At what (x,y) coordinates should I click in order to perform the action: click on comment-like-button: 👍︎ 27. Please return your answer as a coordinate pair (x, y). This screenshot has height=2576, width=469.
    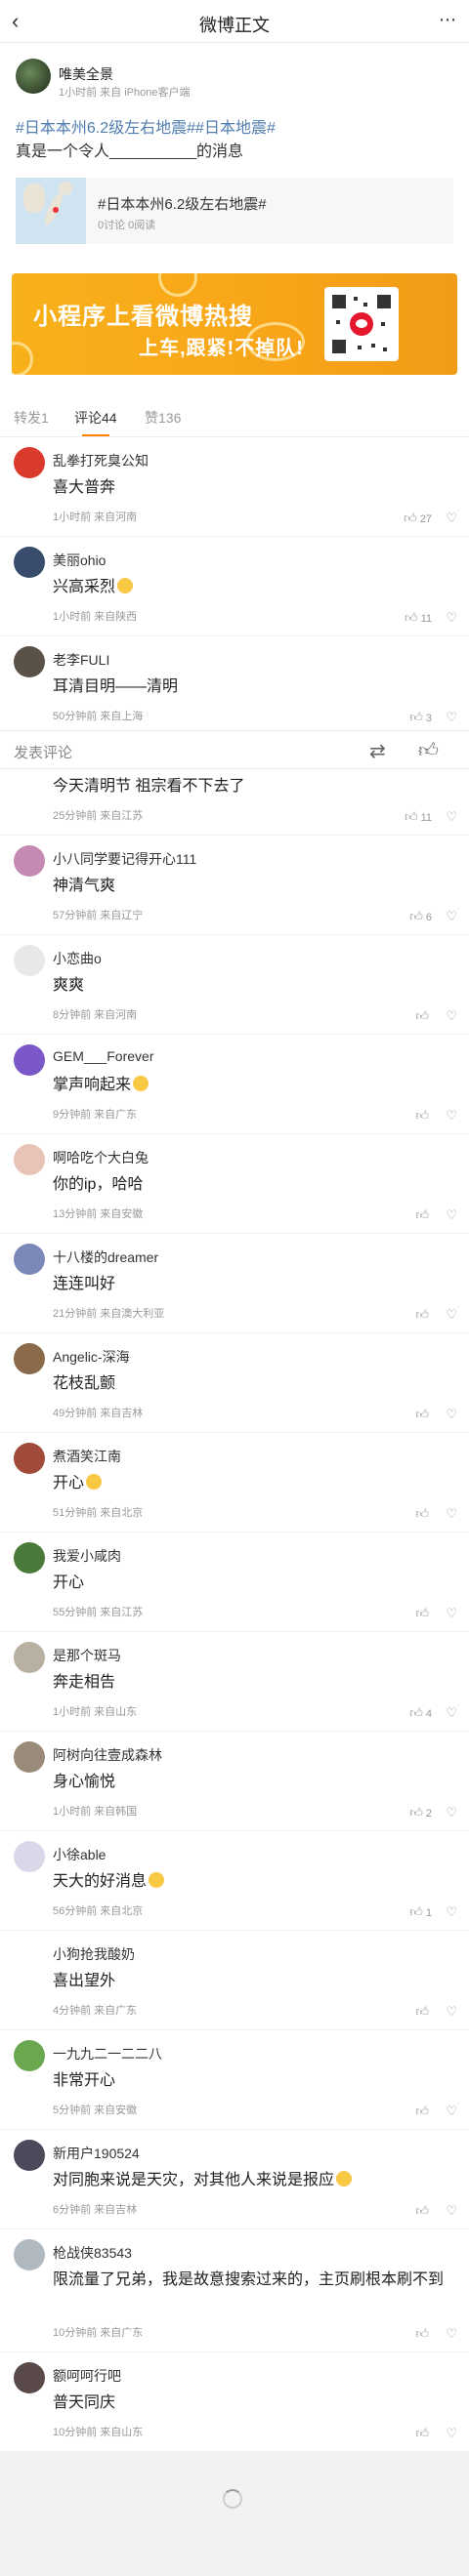
    Looking at the image, I should click on (418, 518).